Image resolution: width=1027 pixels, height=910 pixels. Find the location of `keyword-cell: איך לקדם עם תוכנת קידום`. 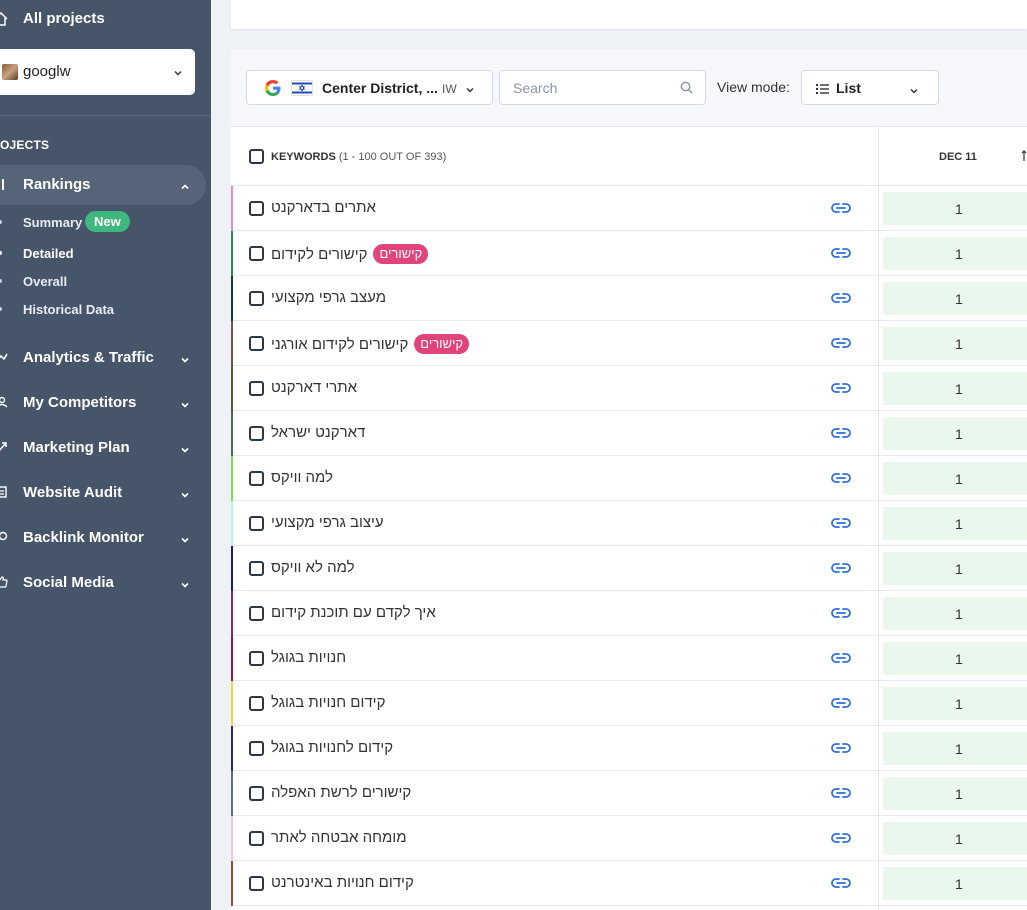

keyword-cell: איך לקדם עם תוכנת קידום is located at coordinates (353, 612).